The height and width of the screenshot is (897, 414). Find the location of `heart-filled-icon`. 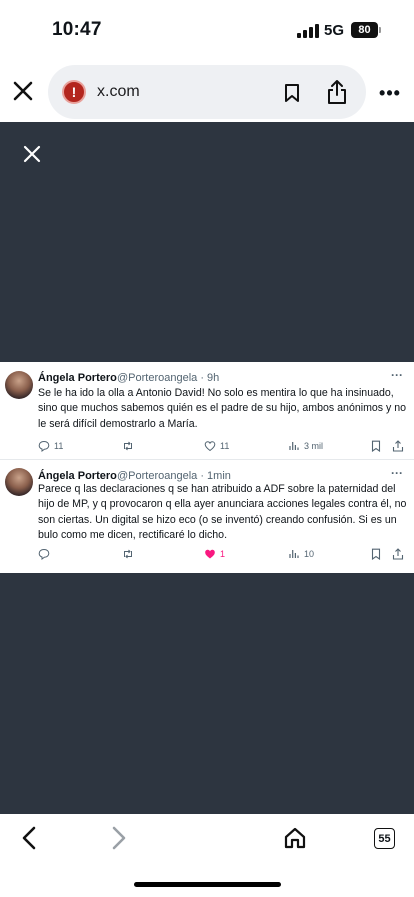

heart-filled-icon is located at coordinates (210, 554).